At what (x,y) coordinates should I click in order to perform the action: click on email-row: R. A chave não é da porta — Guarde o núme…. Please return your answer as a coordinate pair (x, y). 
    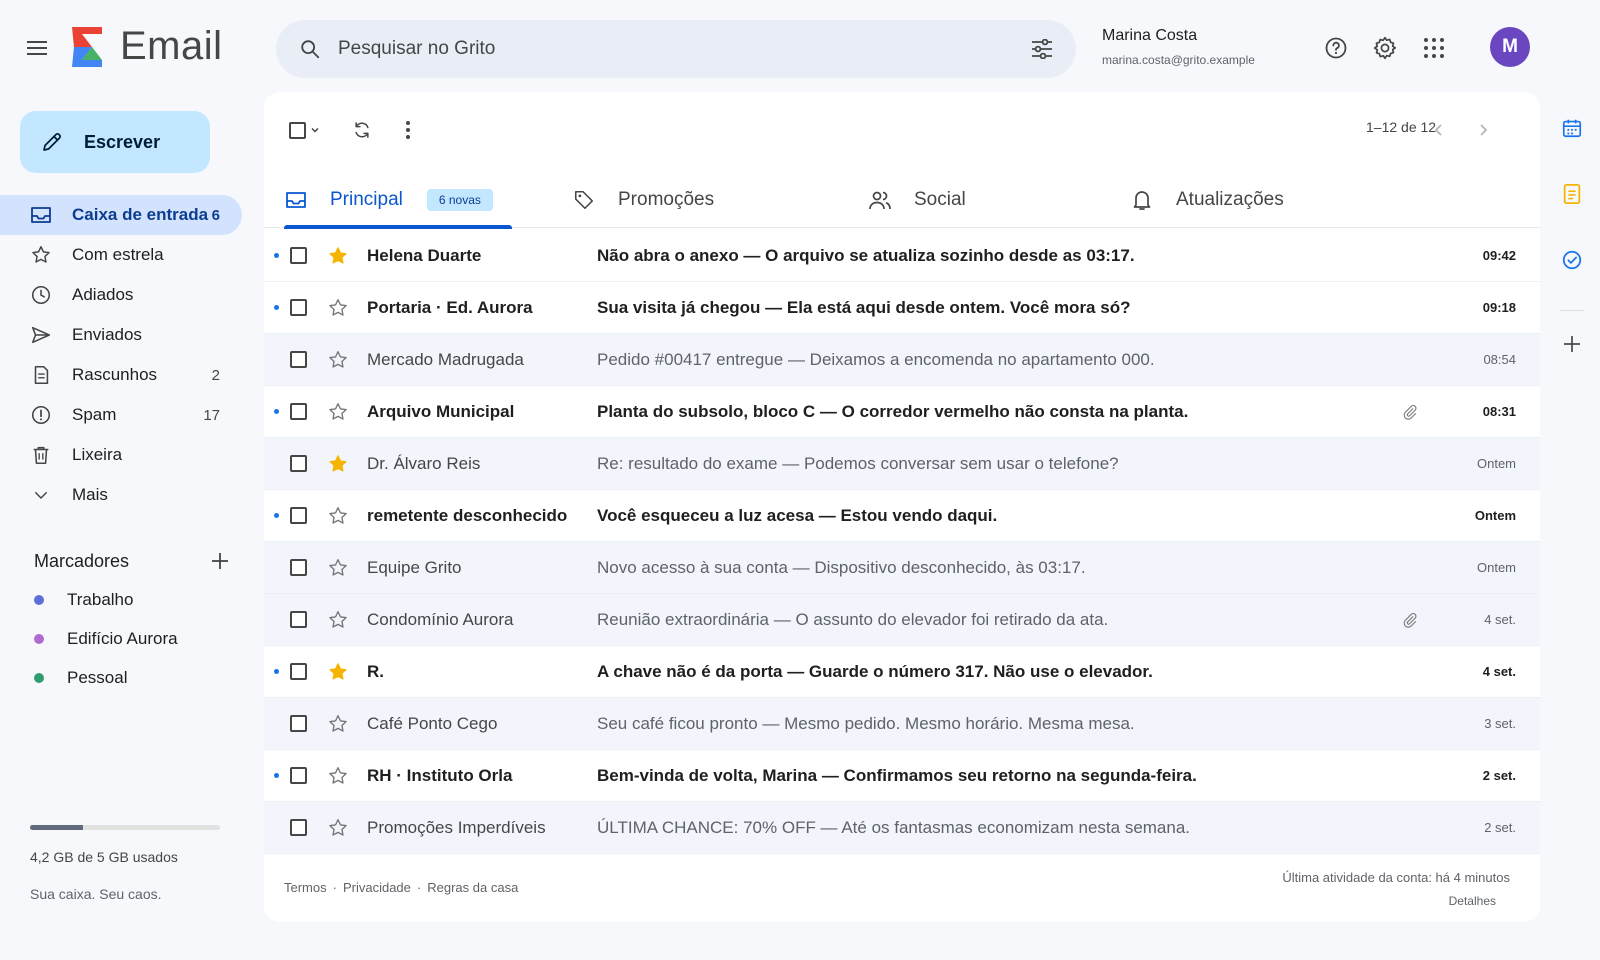
    Looking at the image, I should click on (902, 672).